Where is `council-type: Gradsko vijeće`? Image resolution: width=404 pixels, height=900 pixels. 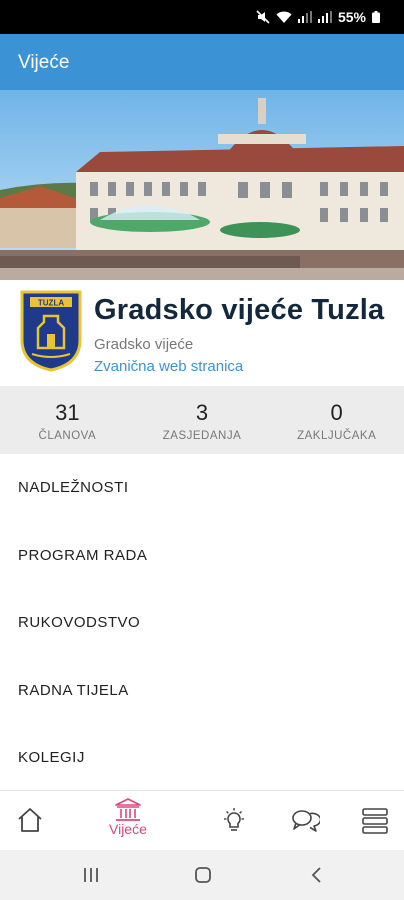 council-type: Gradsko vijeće is located at coordinates (144, 344).